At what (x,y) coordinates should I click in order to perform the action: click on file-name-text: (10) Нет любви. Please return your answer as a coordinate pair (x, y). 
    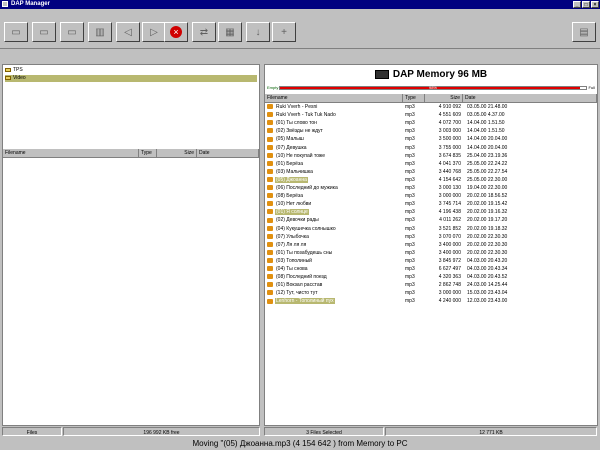
    Looking at the image, I should click on (294, 204).